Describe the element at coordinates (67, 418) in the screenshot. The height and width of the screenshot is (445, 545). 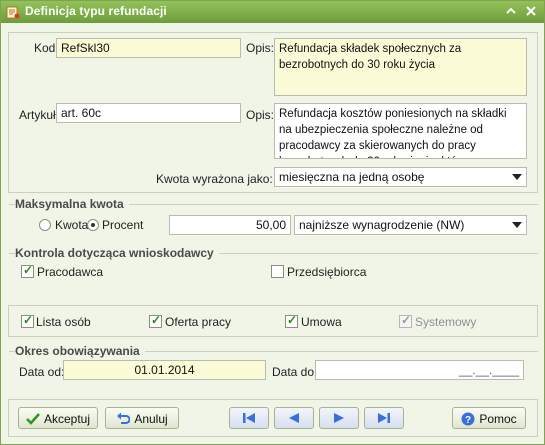
I see `accept-label: Akceptuj` at that location.